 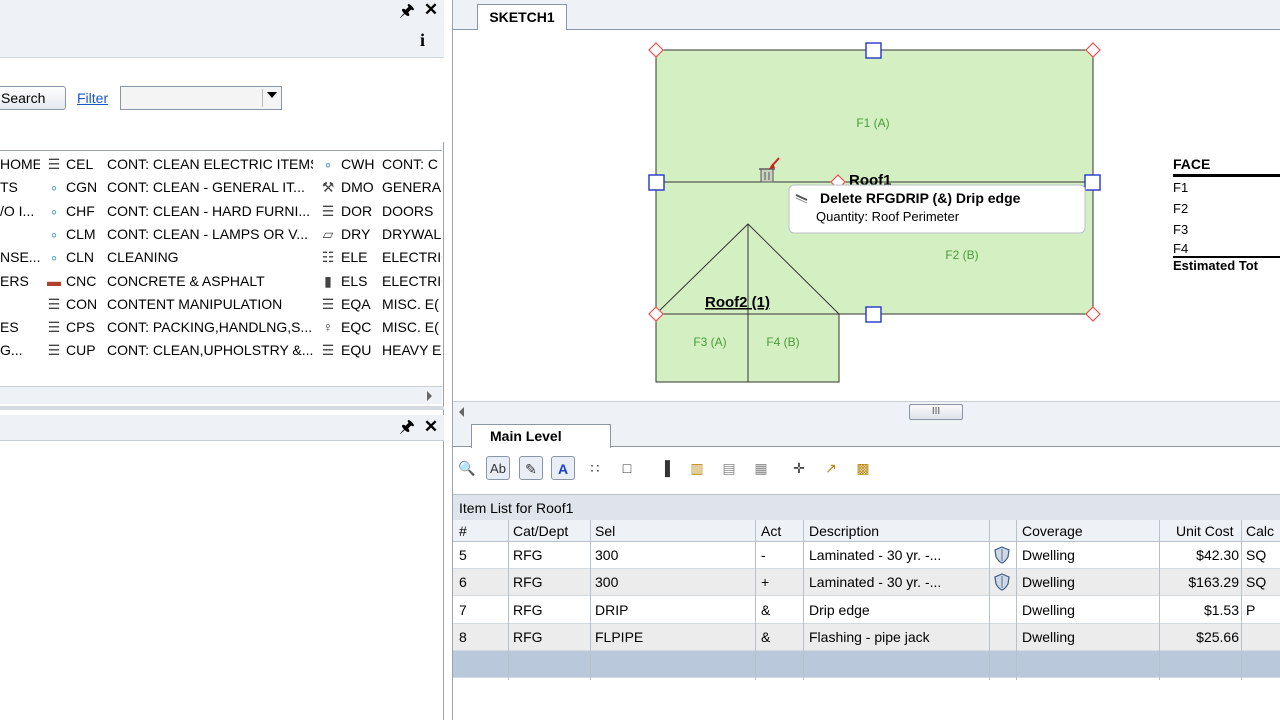 What do you see at coordinates (463, 531) in the screenshot?
I see `column-header-num: #` at bounding box center [463, 531].